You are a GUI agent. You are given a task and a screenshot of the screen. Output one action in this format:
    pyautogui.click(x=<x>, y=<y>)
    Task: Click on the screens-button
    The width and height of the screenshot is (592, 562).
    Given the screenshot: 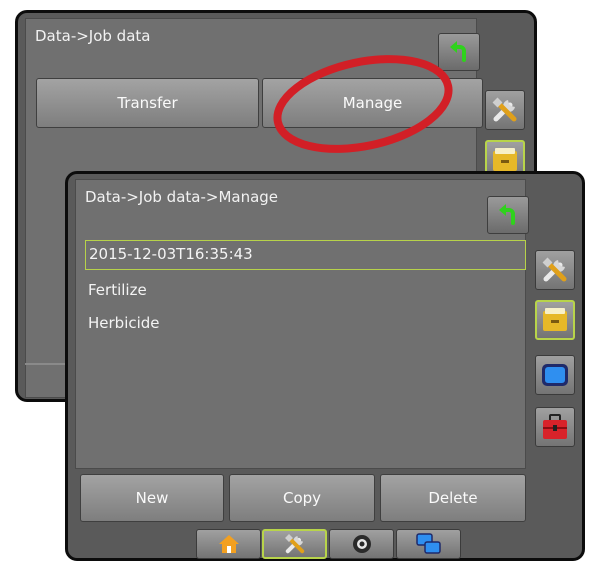 What is the action you would take?
    pyautogui.click(x=428, y=544)
    